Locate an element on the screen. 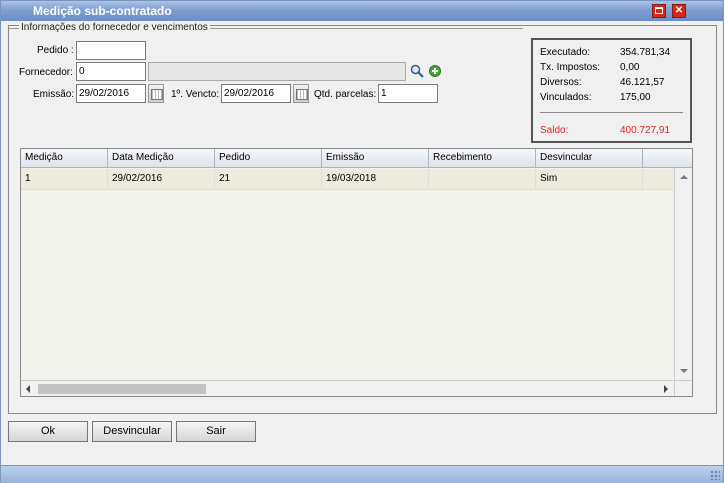  emissao-label: Emissão: is located at coordinates (54, 94).